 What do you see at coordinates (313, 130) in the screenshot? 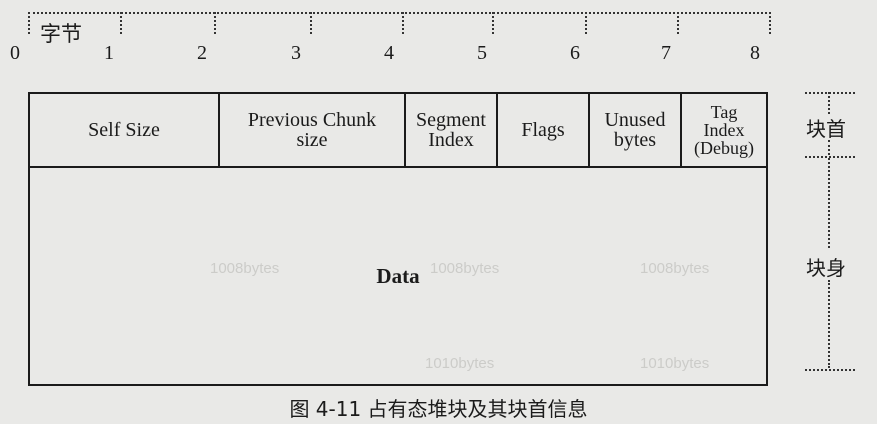
I see `field-previous-chunk-size: Previous Chunk size` at bounding box center [313, 130].